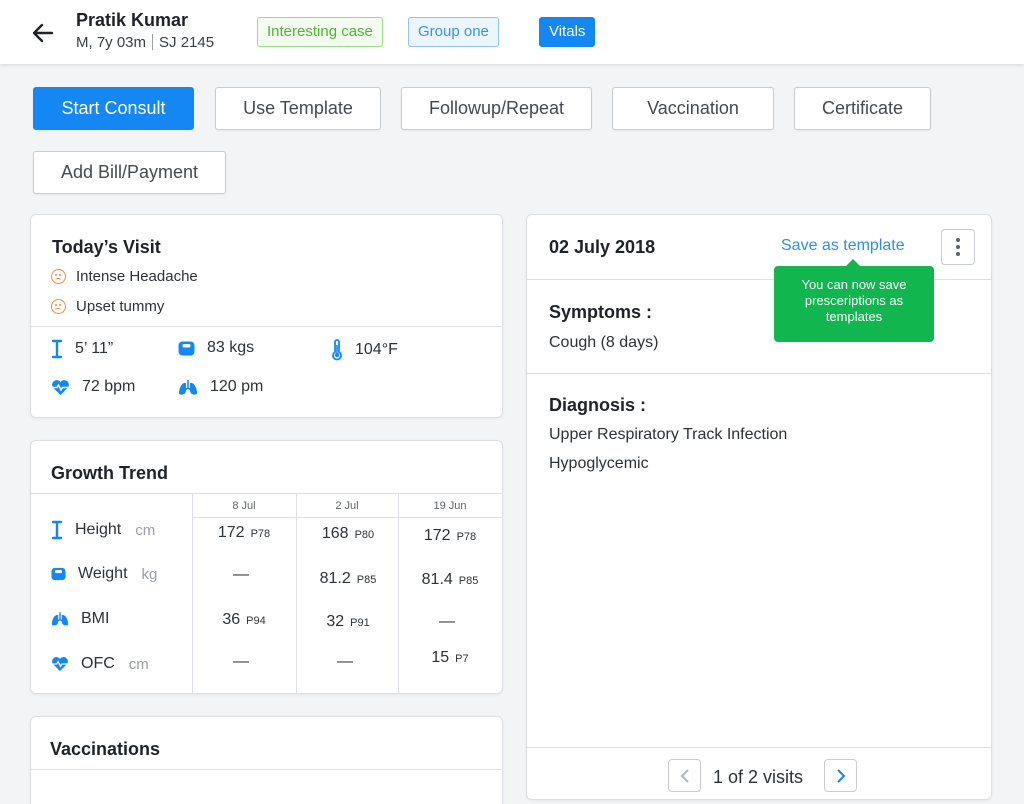 The height and width of the screenshot is (804, 1024). I want to click on vitals-tab: Vitals, so click(567, 32).